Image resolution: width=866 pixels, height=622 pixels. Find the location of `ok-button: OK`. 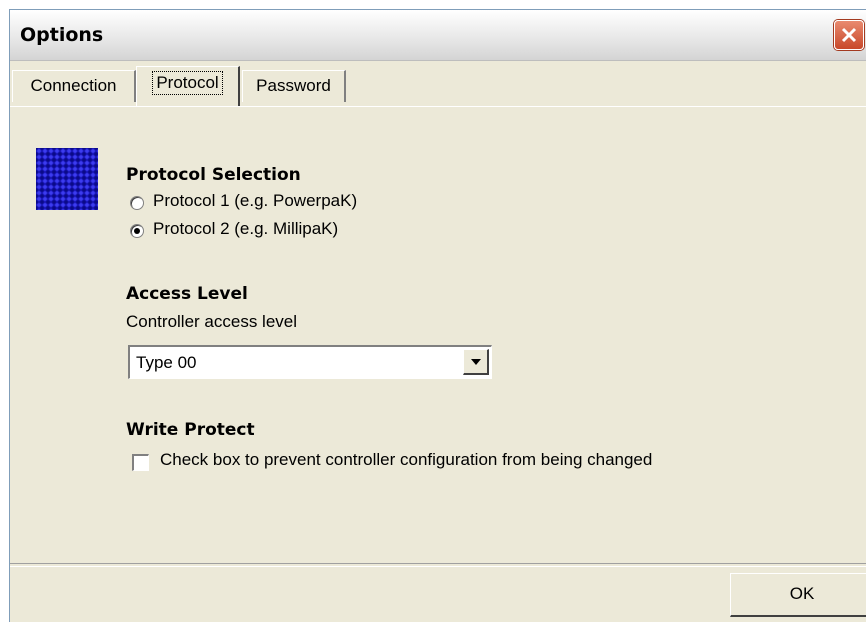

ok-button: OK is located at coordinates (798, 595).